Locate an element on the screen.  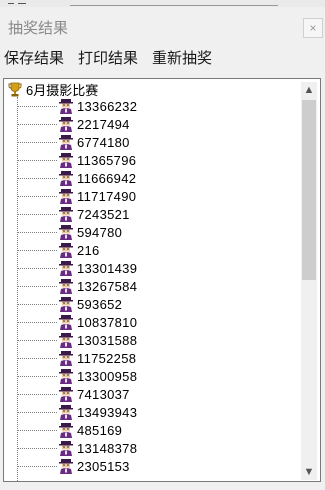
print-results-button: 打印结果 is located at coordinates (108, 57).